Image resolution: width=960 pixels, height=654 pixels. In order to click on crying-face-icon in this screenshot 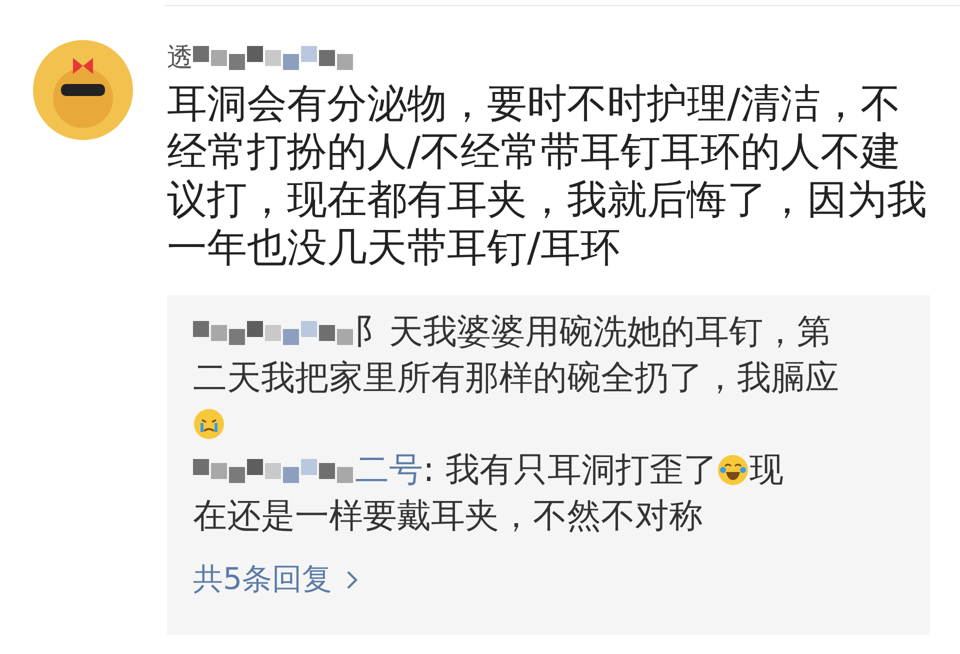, I will do `click(209, 424)`.